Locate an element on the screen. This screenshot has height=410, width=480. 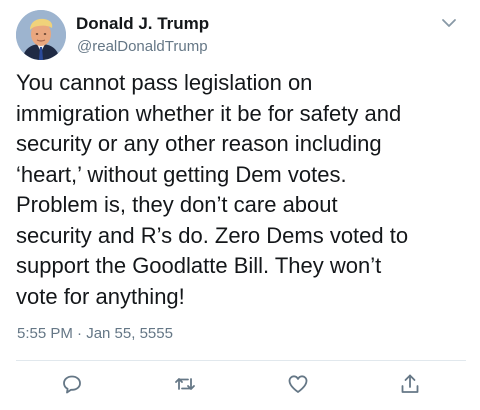
user-handle: @realDonaldTrump is located at coordinates (142, 46).